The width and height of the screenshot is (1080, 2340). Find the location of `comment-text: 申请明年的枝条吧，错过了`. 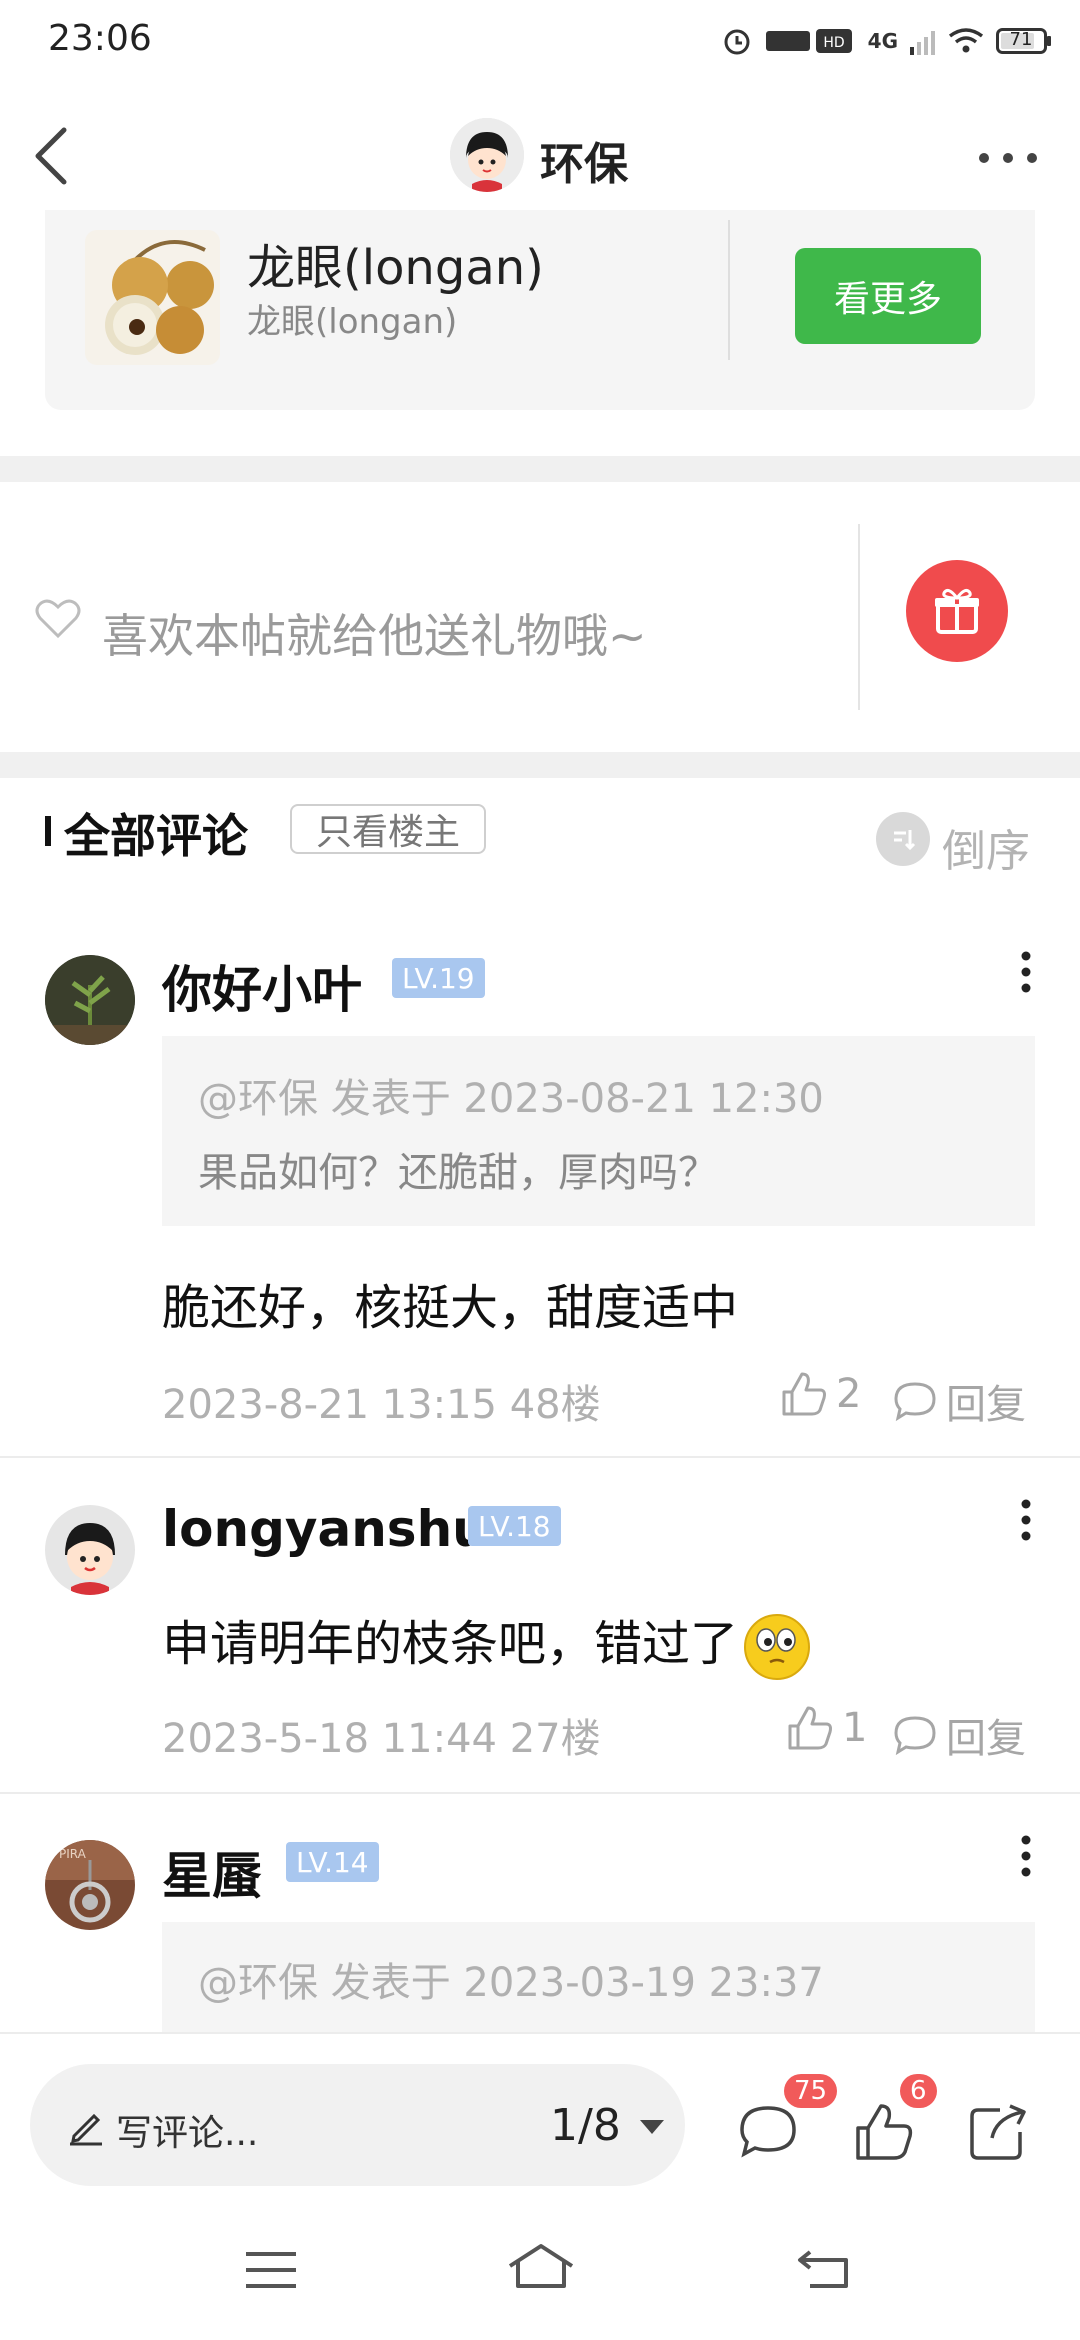

comment-text: 申请明年的枝条吧，错过了 is located at coordinates (487, 1643).